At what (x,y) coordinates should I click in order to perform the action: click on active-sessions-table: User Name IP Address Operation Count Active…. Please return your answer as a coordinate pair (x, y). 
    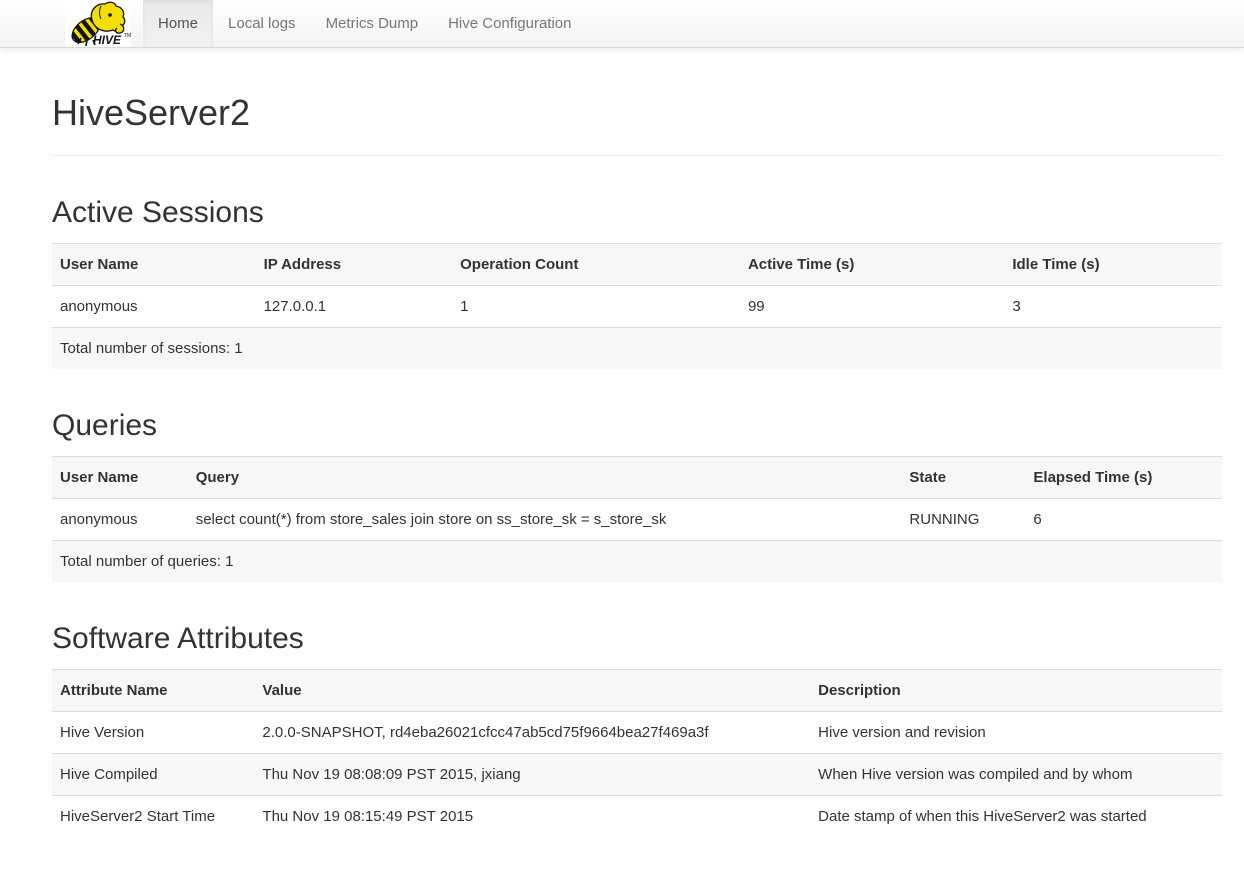
    Looking at the image, I should click on (637, 305).